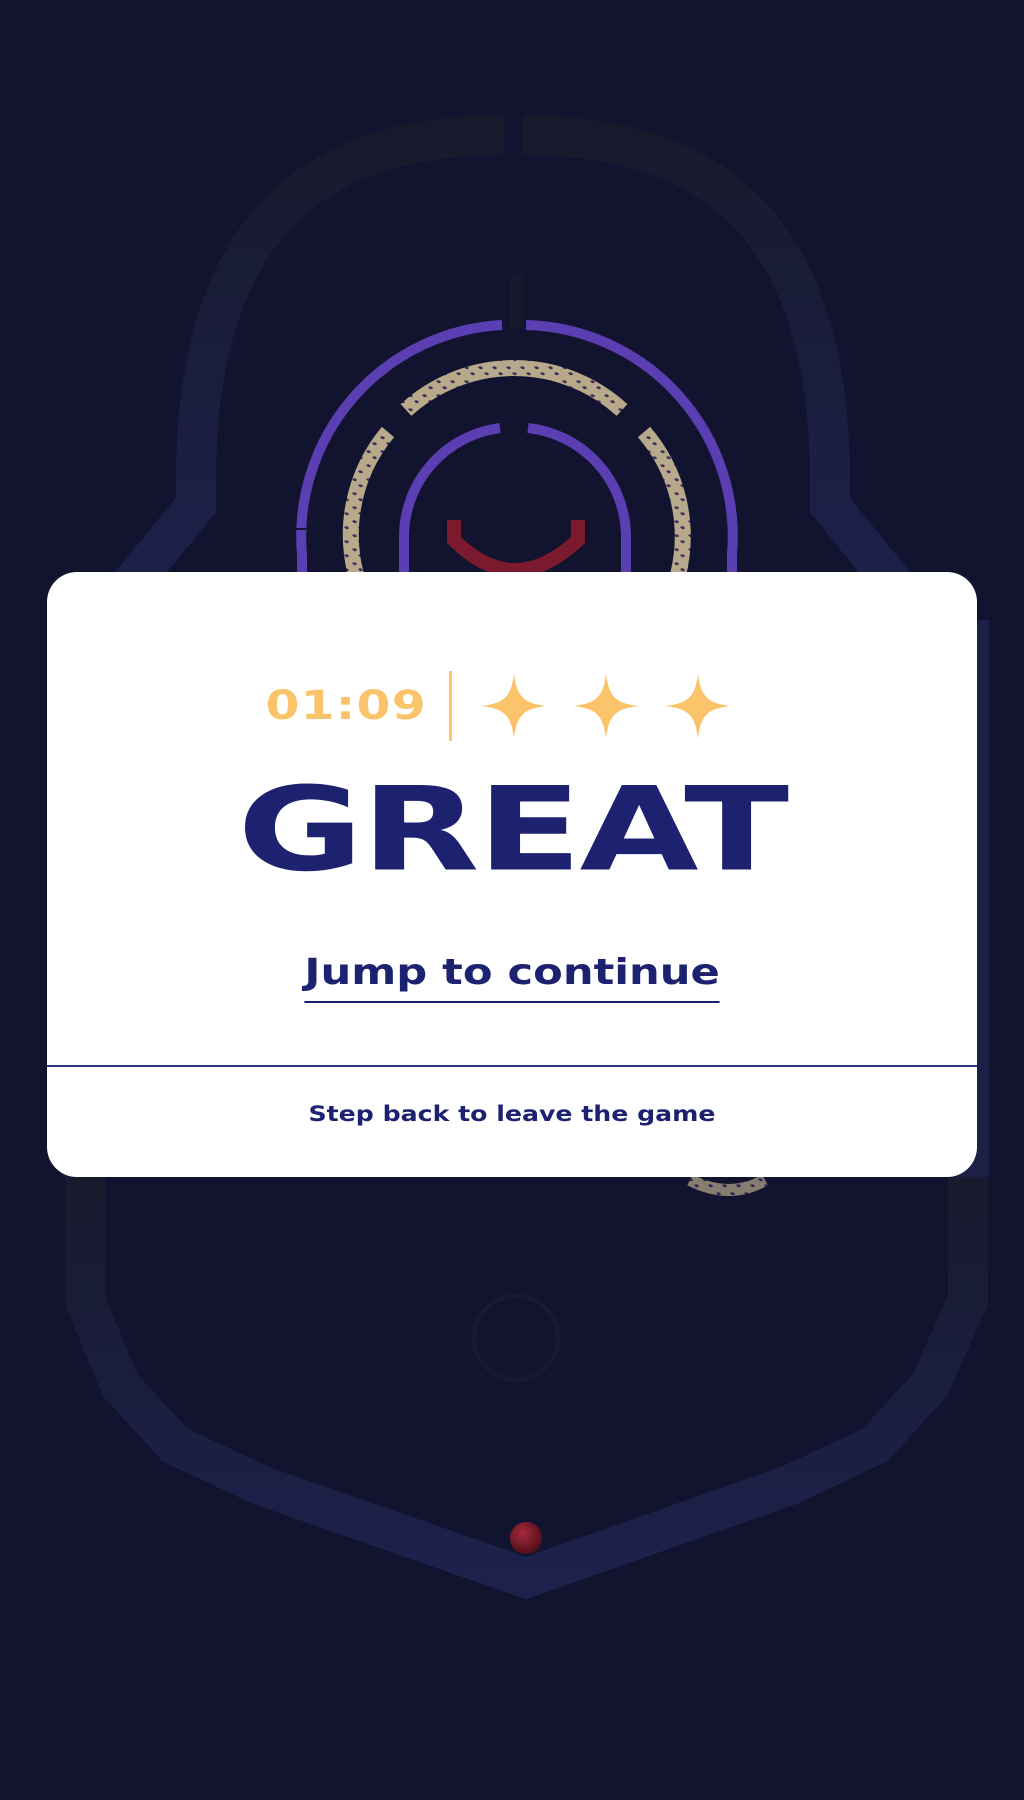  What do you see at coordinates (512, 1066) in the screenshot?
I see `card-divider` at bounding box center [512, 1066].